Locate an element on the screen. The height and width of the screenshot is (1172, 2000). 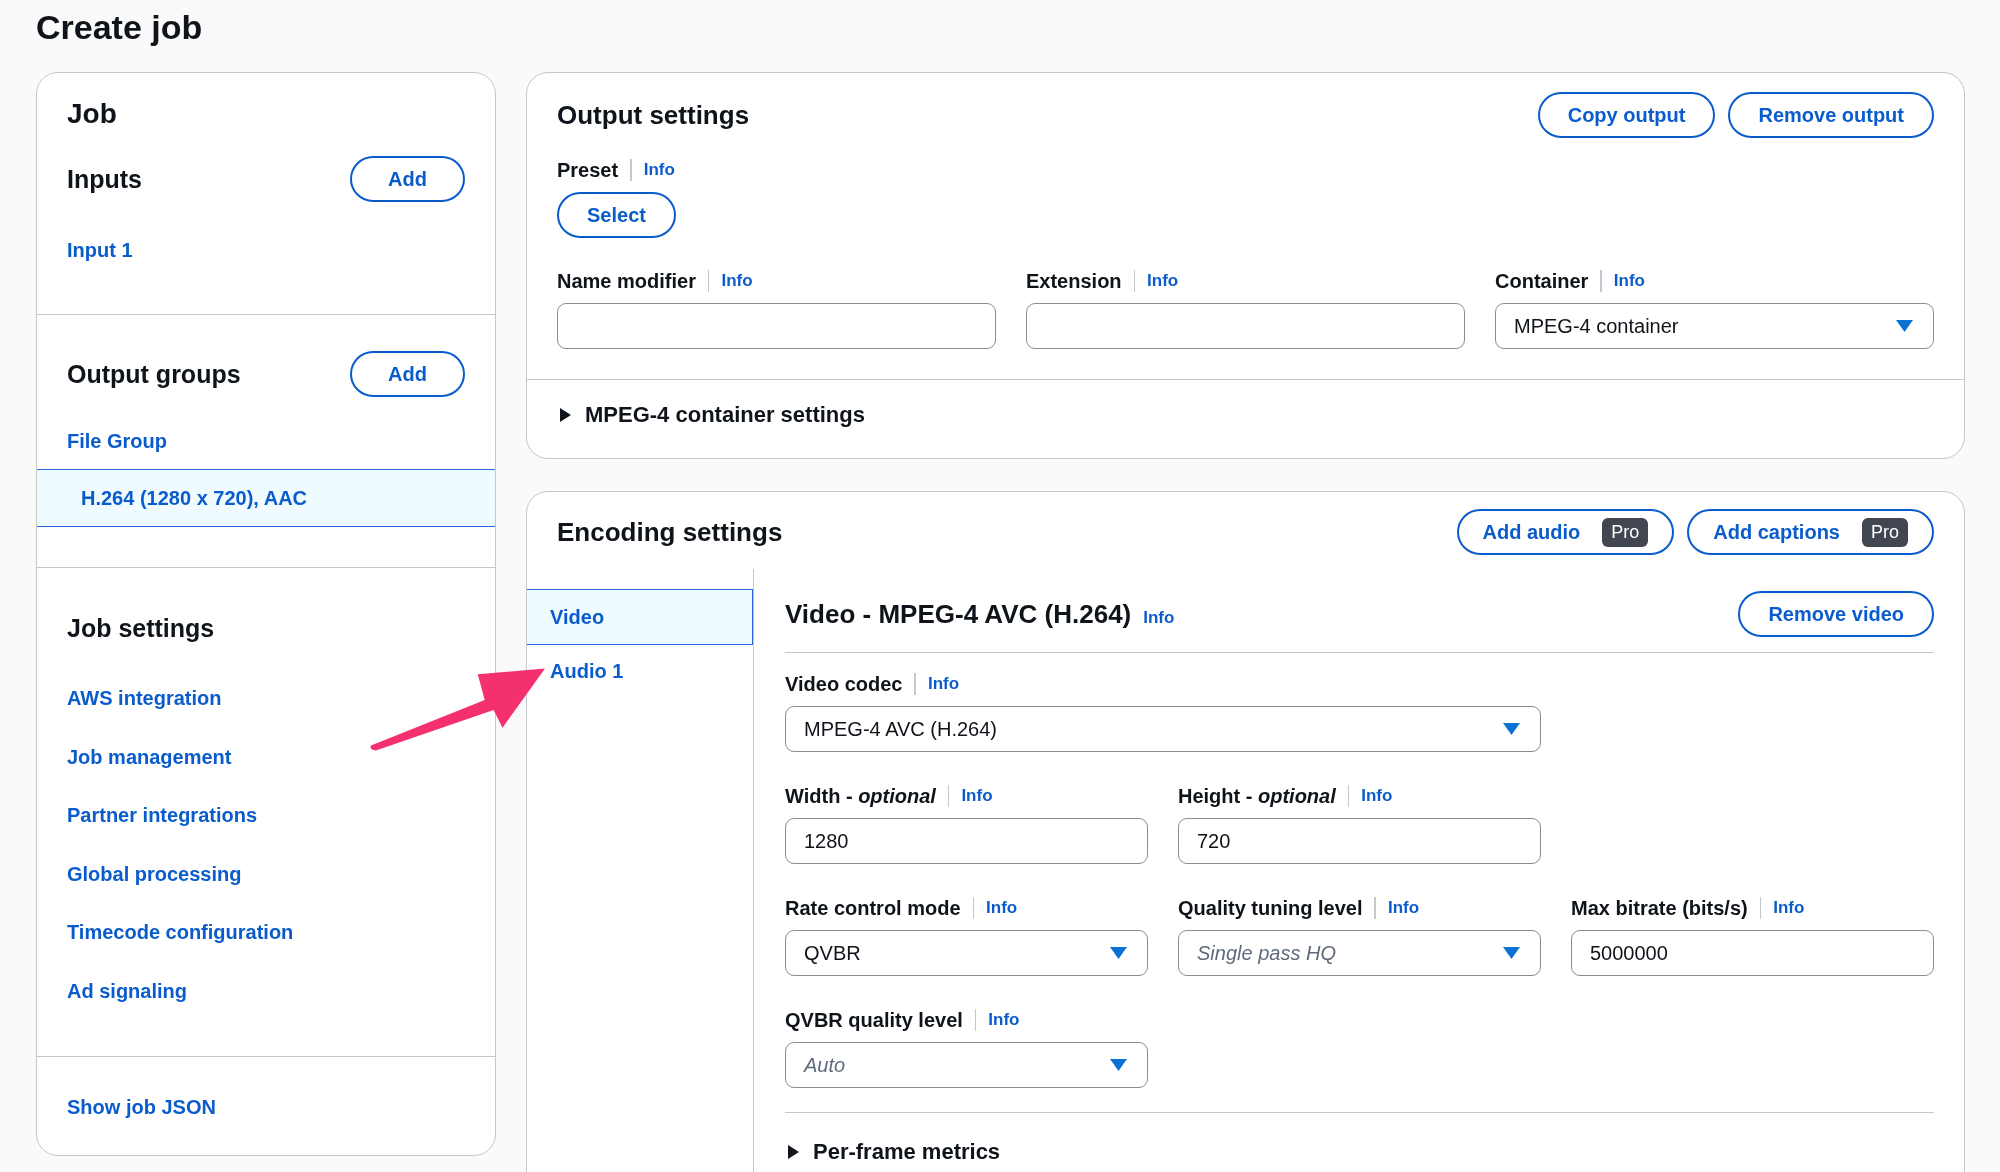
settings-link: Partner integrations is located at coordinates (266, 815).